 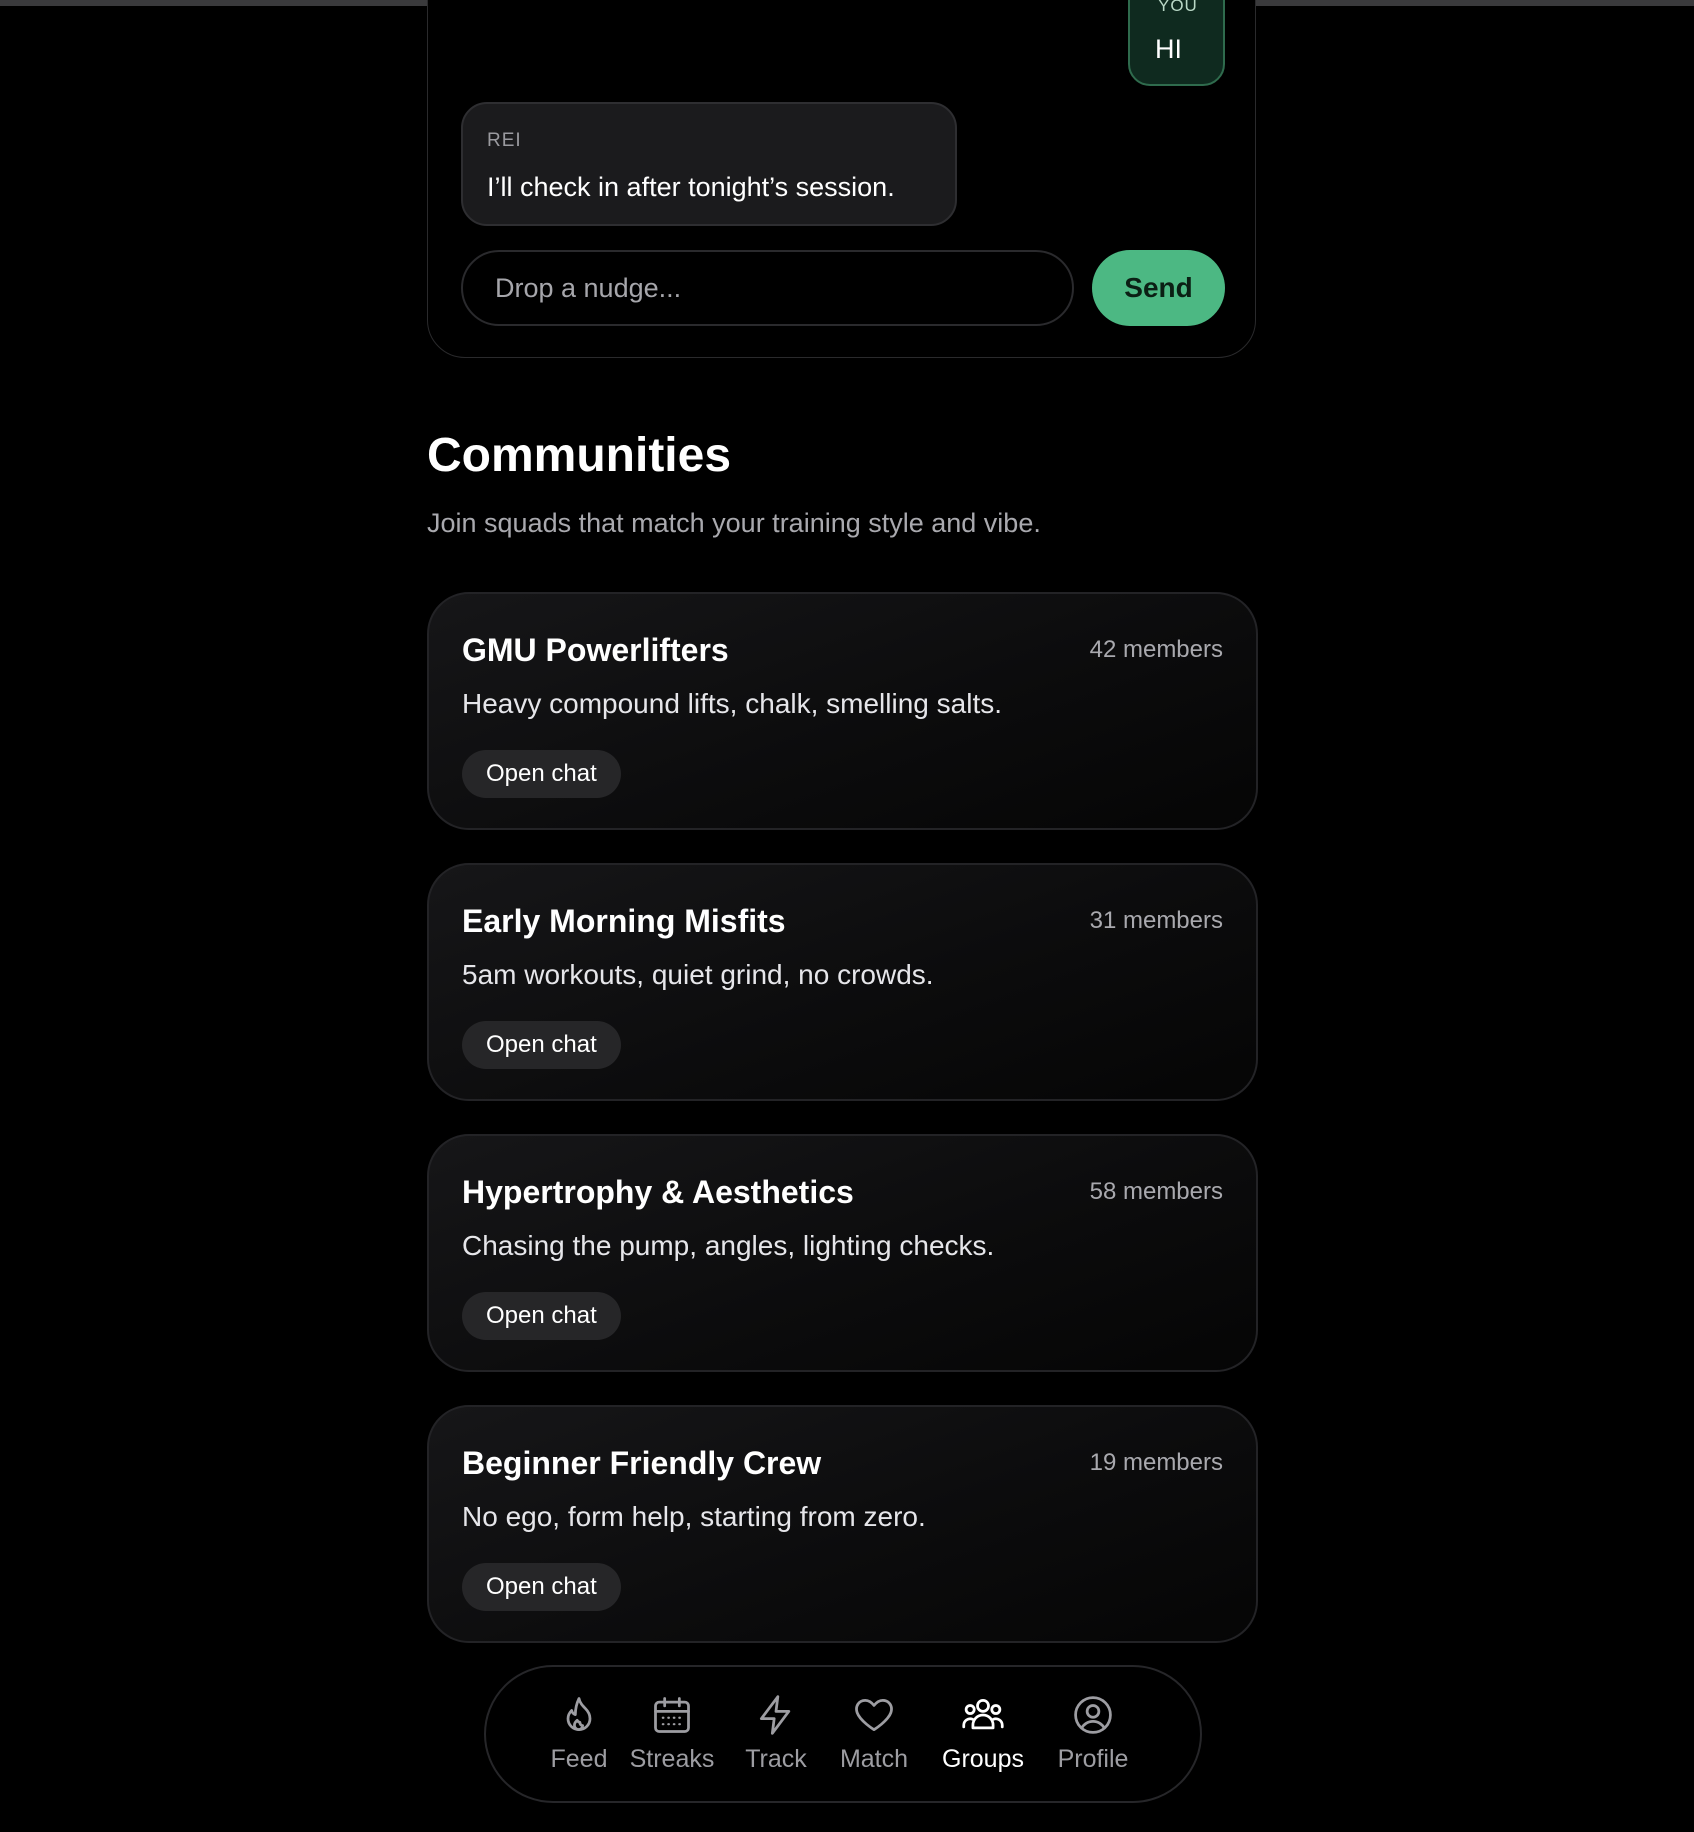 What do you see at coordinates (1093, 1759) in the screenshot?
I see `nav-label: Profile` at bounding box center [1093, 1759].